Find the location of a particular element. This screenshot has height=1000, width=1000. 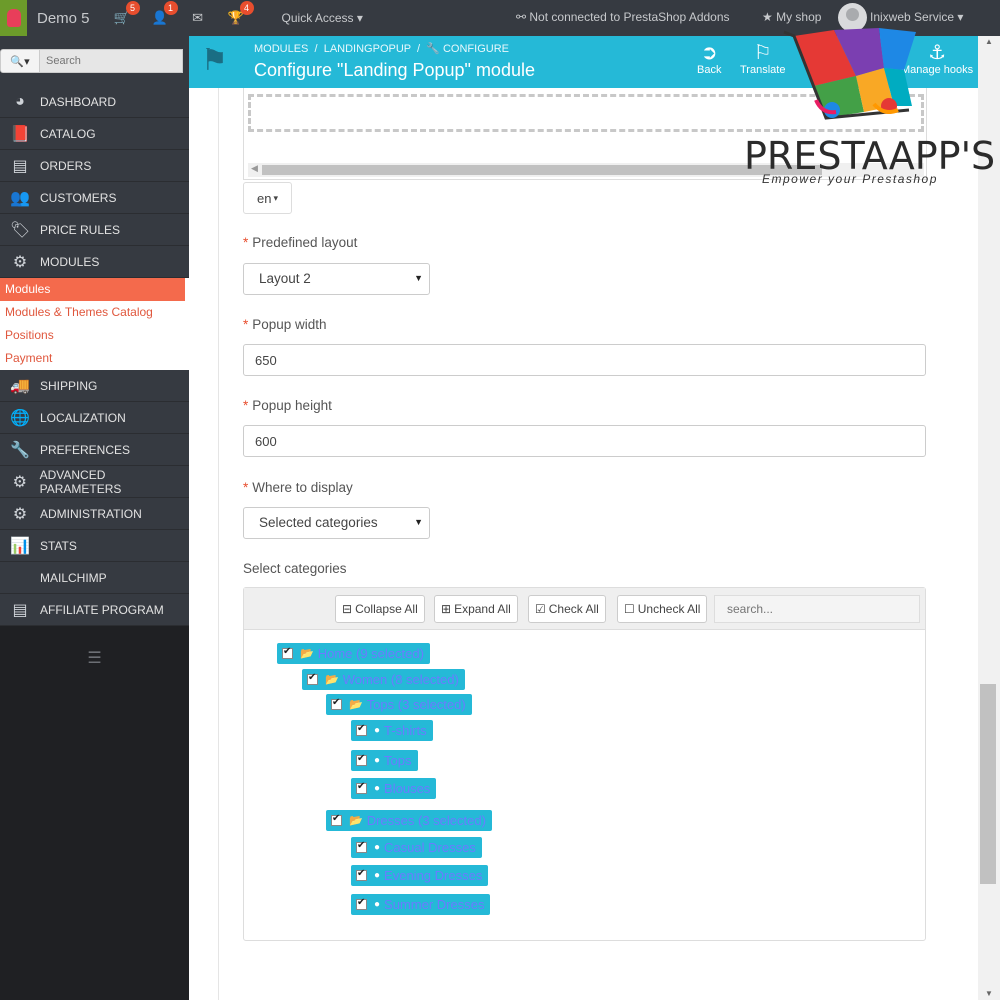

expand-all-button: ⊞ Expand All is located at coordinates (476, 609).